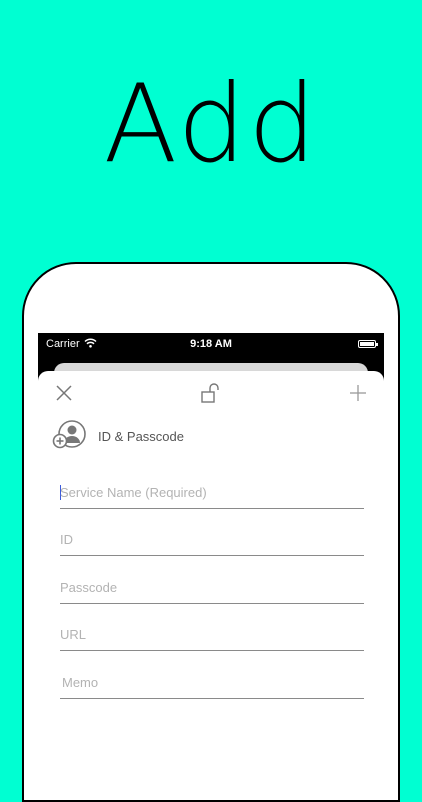  I want to click on add-person-icon, so click(70, 436).